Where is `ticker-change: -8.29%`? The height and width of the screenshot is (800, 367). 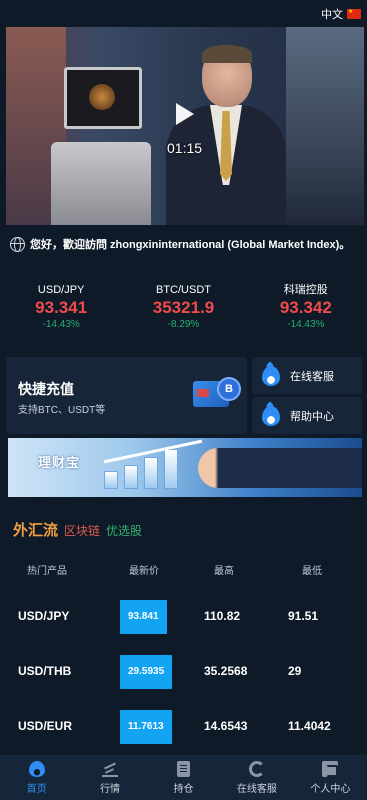 ticker-change: -8.29% is located at coordinates (183, 324).